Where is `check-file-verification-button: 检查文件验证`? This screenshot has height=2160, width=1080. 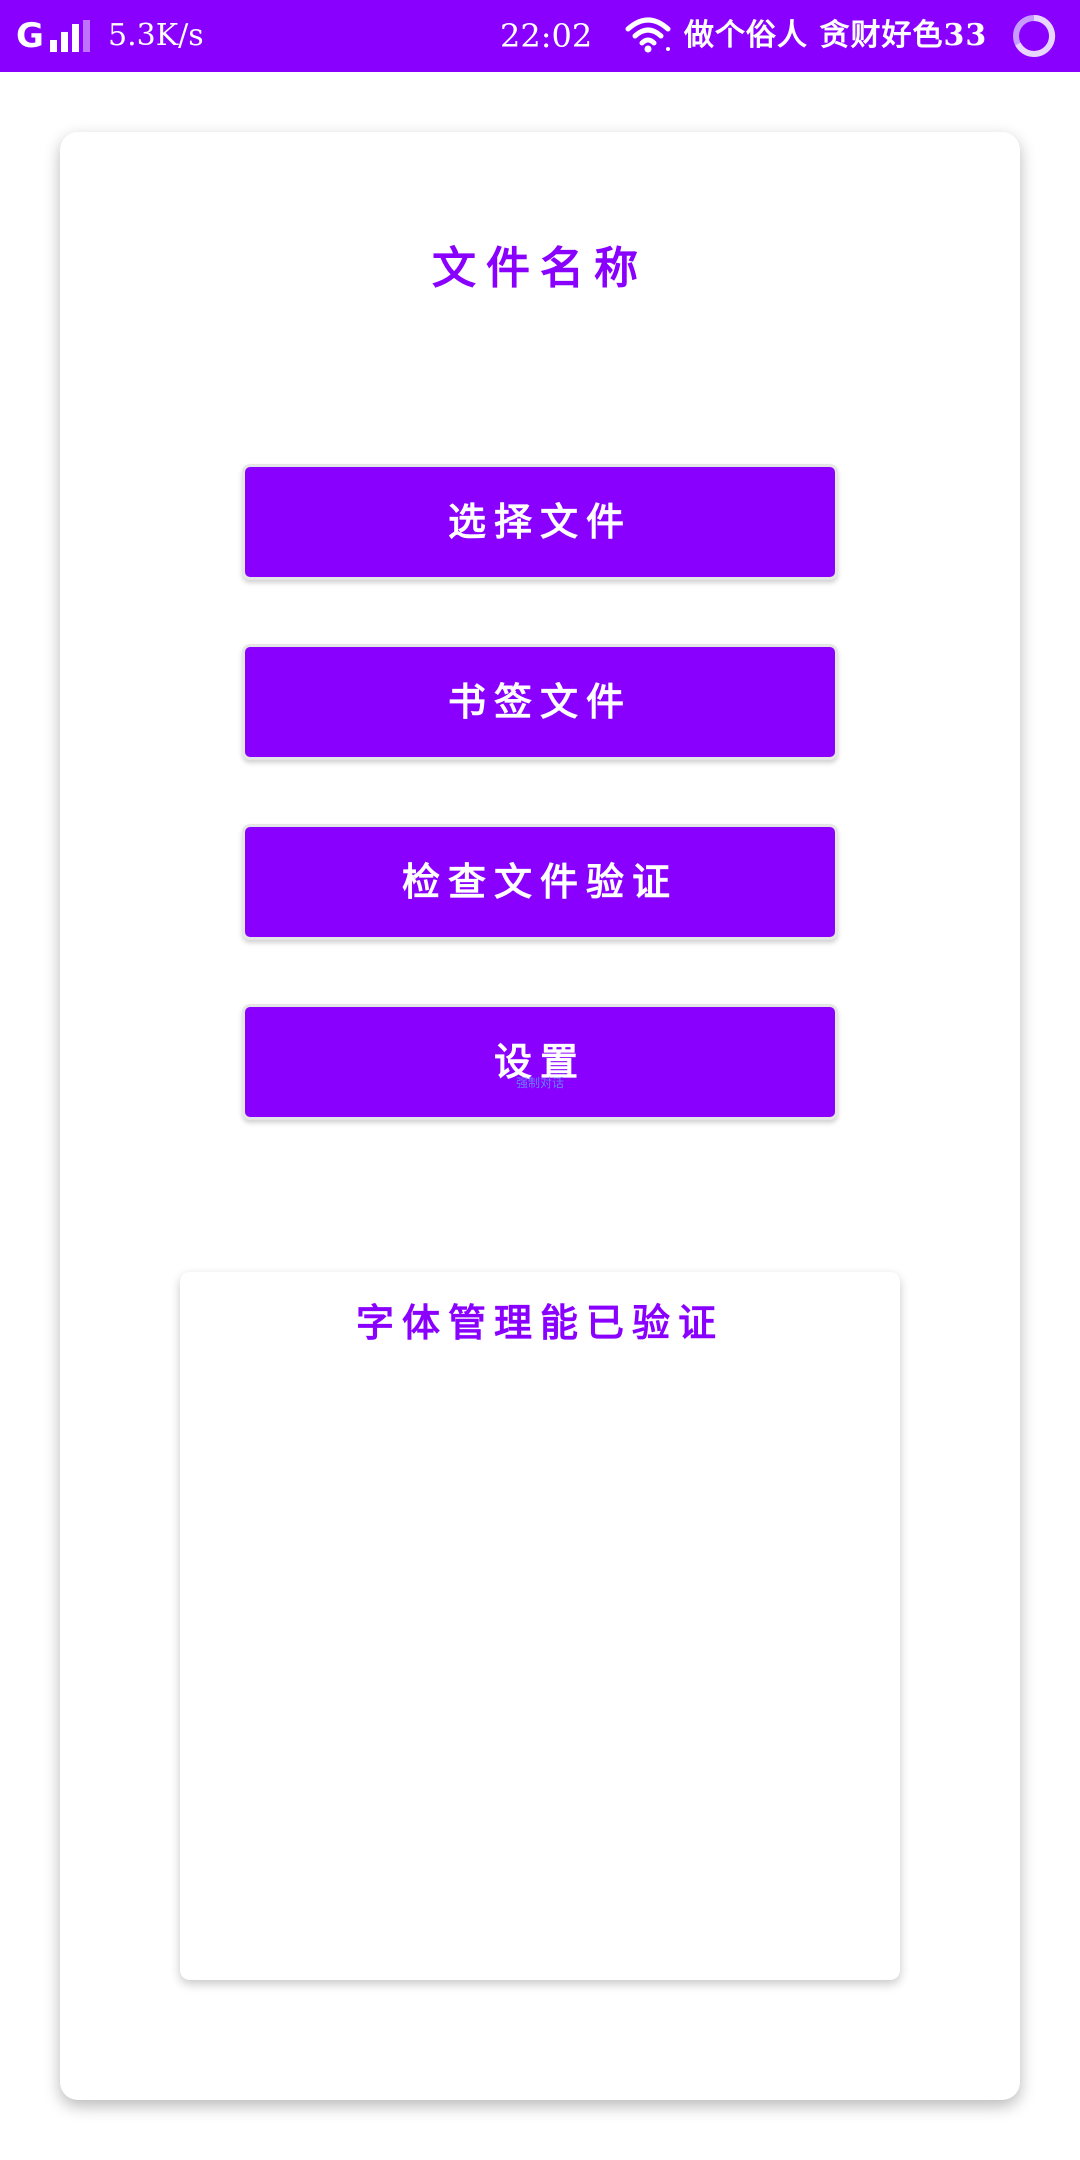 check-file-verification-button: 检查文件验证 is located at coordinates (540, 882).